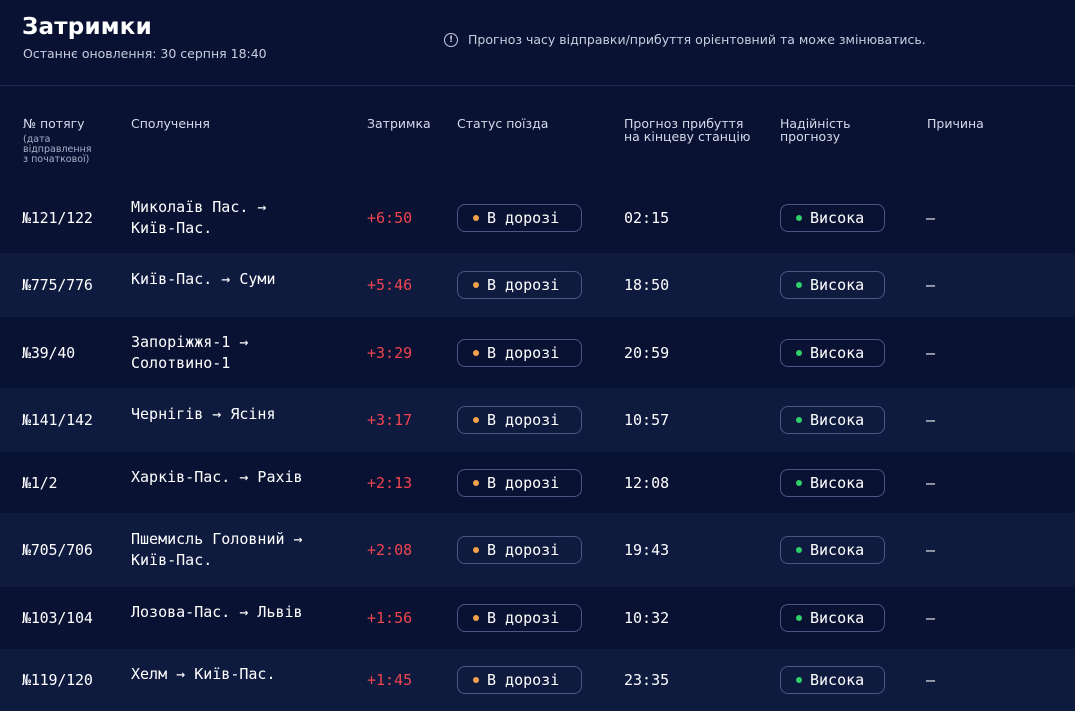 This screenshot has width=1075, height=711. What do you see at coordinates (54, 123) in the screenshot?
I see `column-header-train-label: № потягу` at bounding box center [54, 123].